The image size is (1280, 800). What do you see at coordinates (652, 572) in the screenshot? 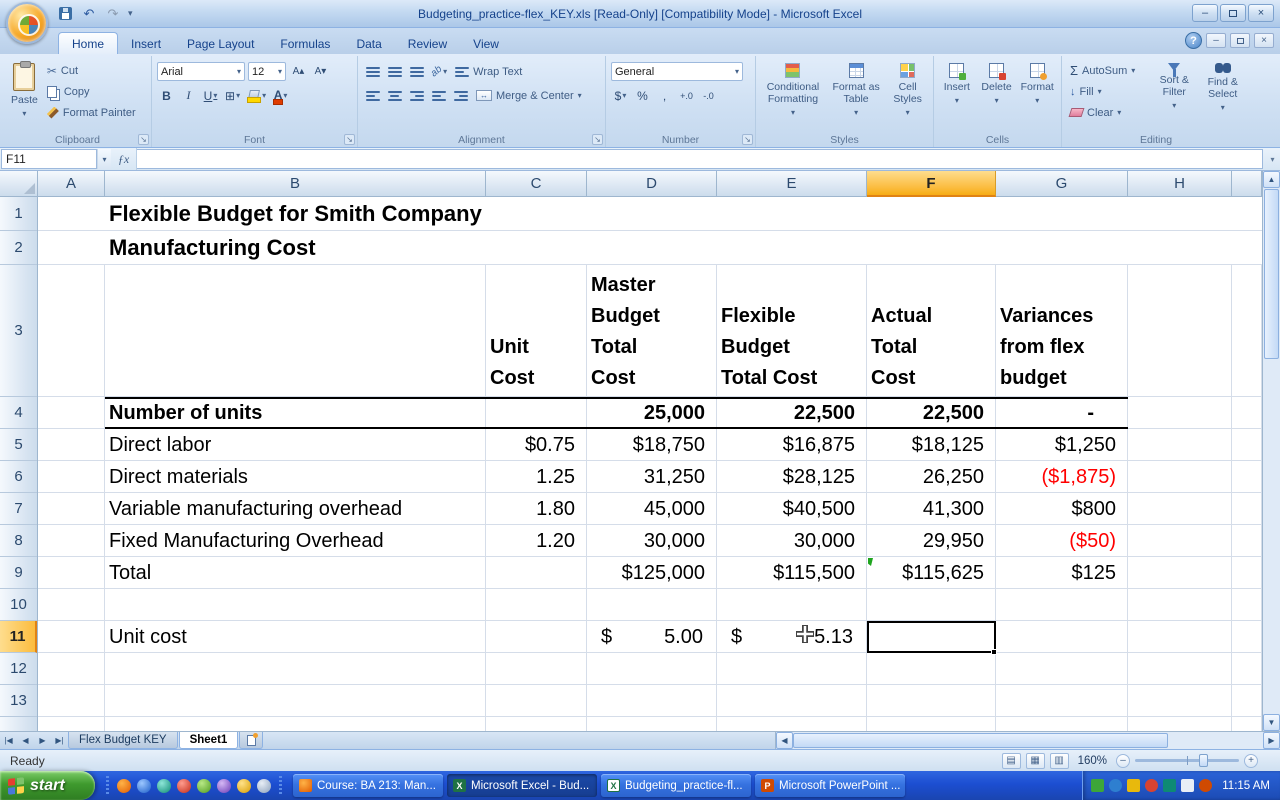
I see `cell-d9: $125,000` at bounding box center [652, 572].